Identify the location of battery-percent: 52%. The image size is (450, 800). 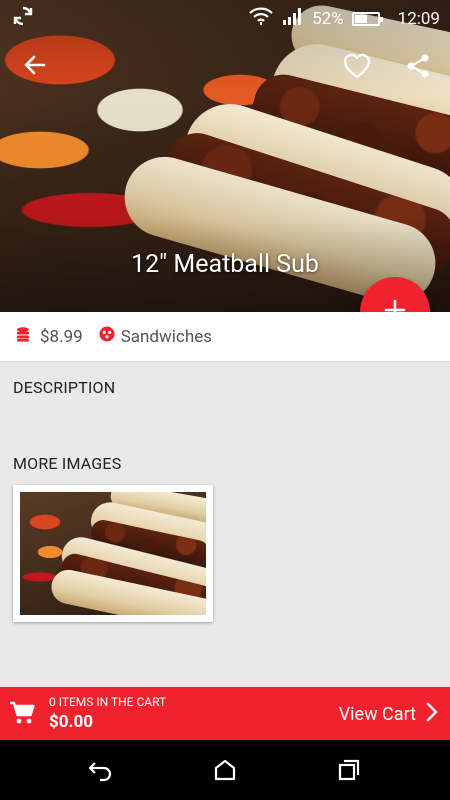
(328, 18).